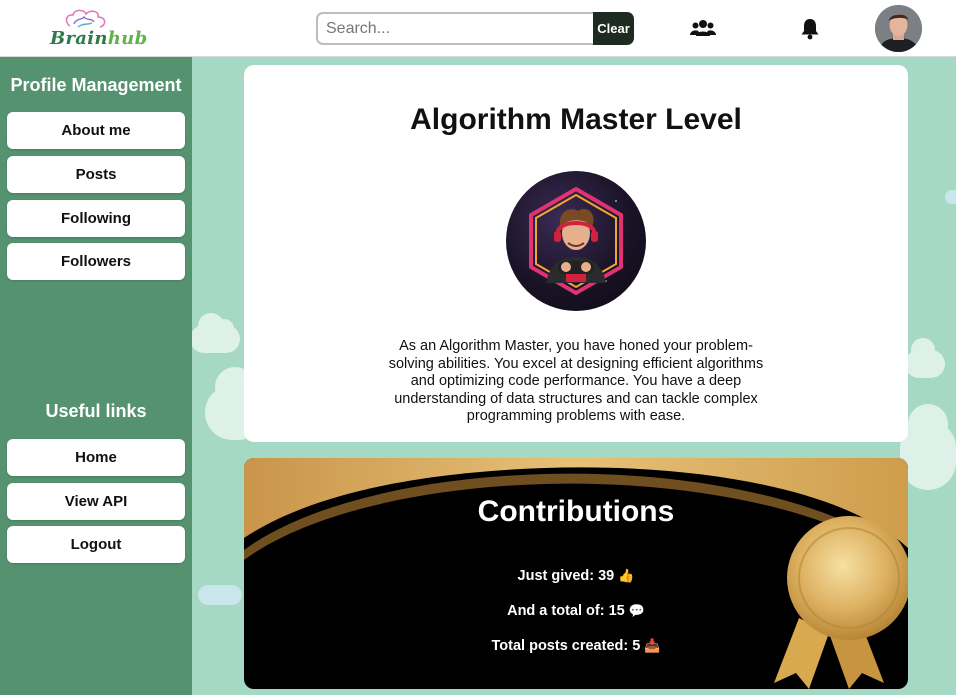 This screenshot has height=695, width=956. Describe the element at coordinates (96, 130) in the screenshot. I see `sidebar-item-about-me: About me` at that location.